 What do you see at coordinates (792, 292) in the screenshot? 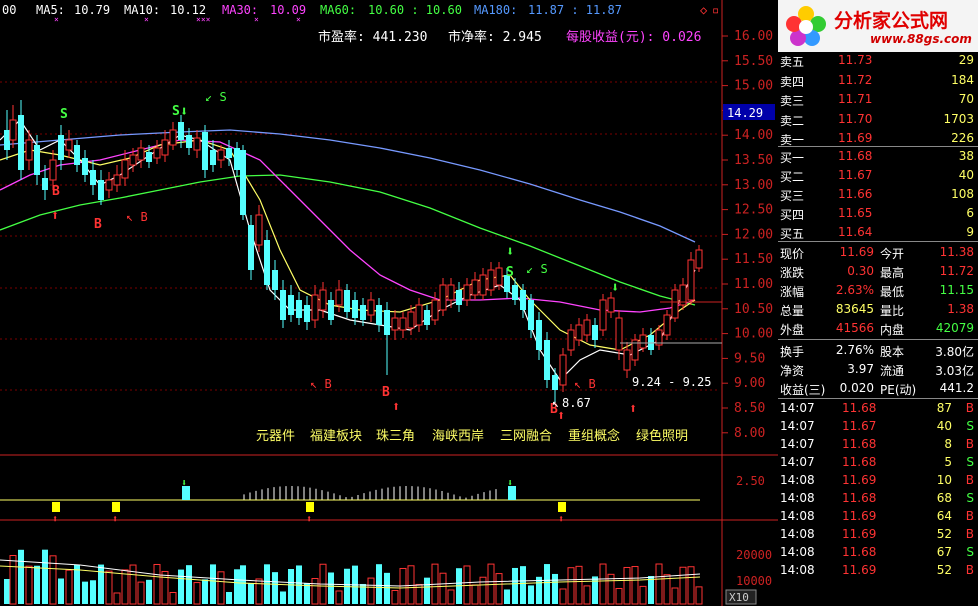
I see `quote-label: 涨幅` at bounding box center [792, 292].